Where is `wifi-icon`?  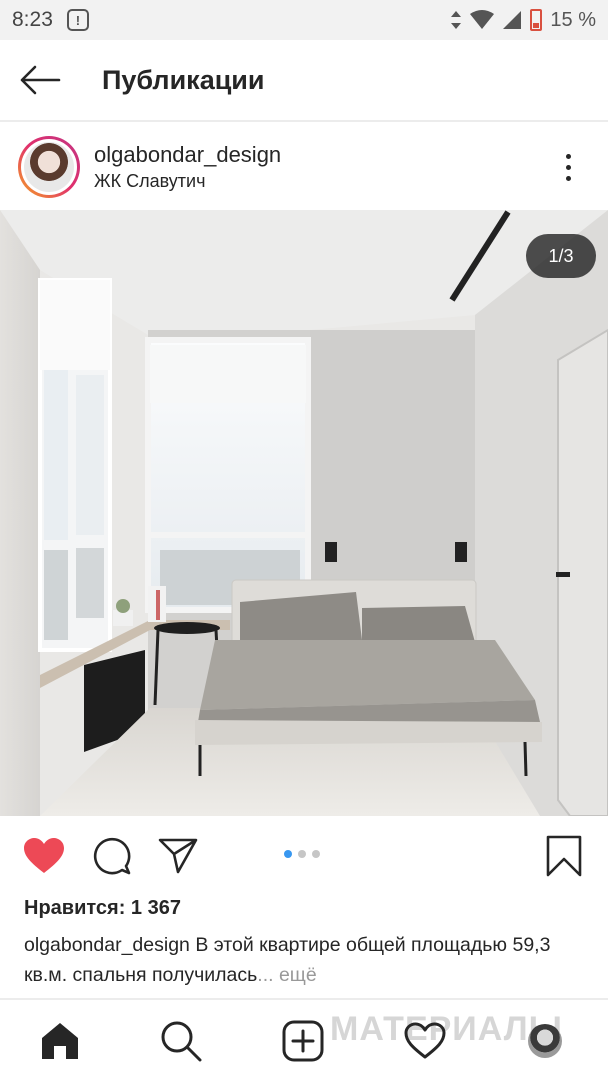
wifi-icon is located at coordinates (482, 19).